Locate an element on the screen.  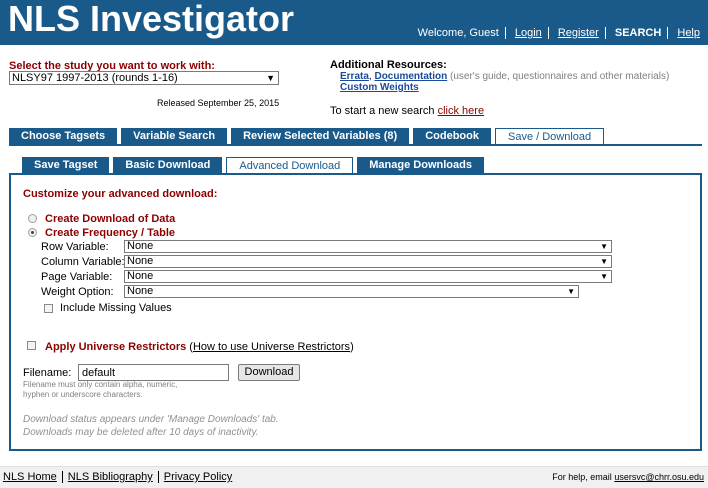
main-tabs-underline is located at coordinates (355, 145).